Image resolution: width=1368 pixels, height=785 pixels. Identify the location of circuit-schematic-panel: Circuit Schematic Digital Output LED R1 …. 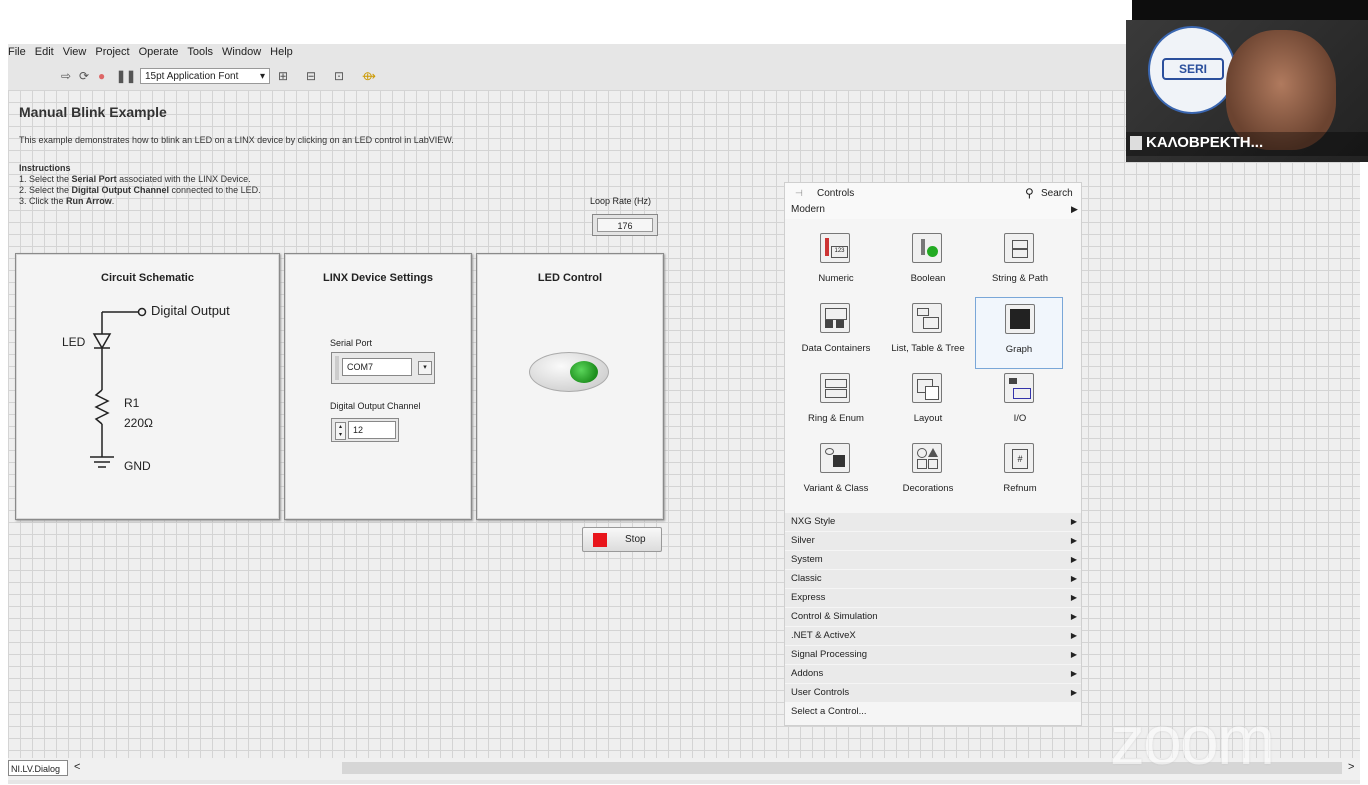
(147, 386).